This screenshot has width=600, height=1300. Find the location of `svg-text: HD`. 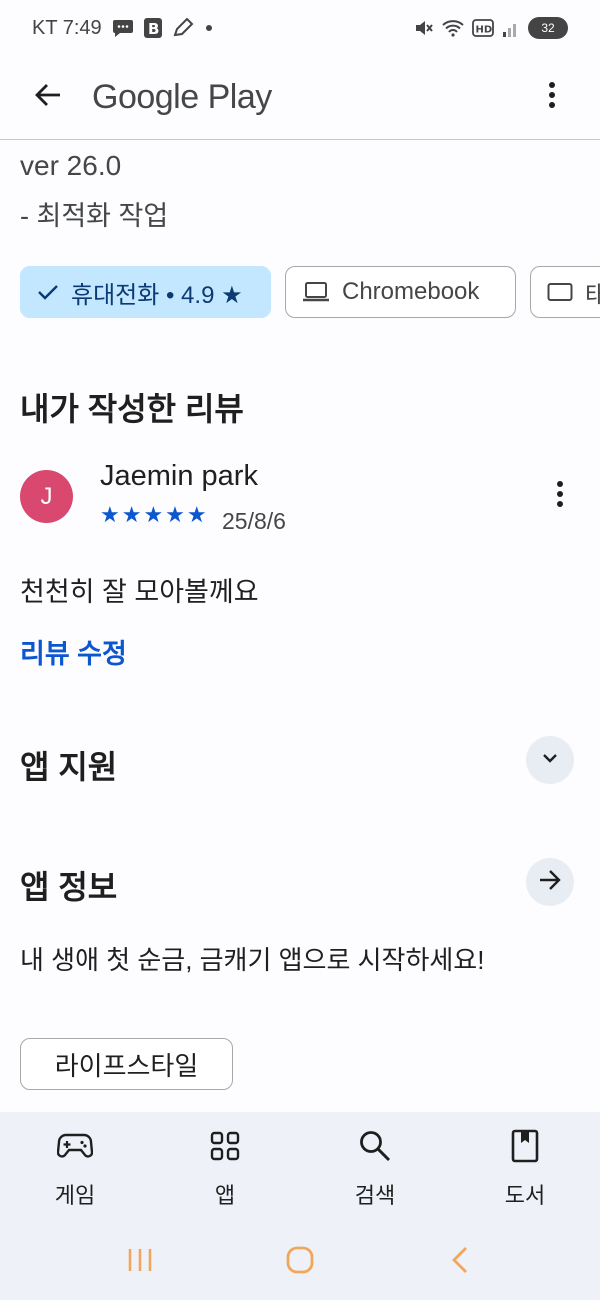

svg-text: HD is located at coordinates (484, 30).